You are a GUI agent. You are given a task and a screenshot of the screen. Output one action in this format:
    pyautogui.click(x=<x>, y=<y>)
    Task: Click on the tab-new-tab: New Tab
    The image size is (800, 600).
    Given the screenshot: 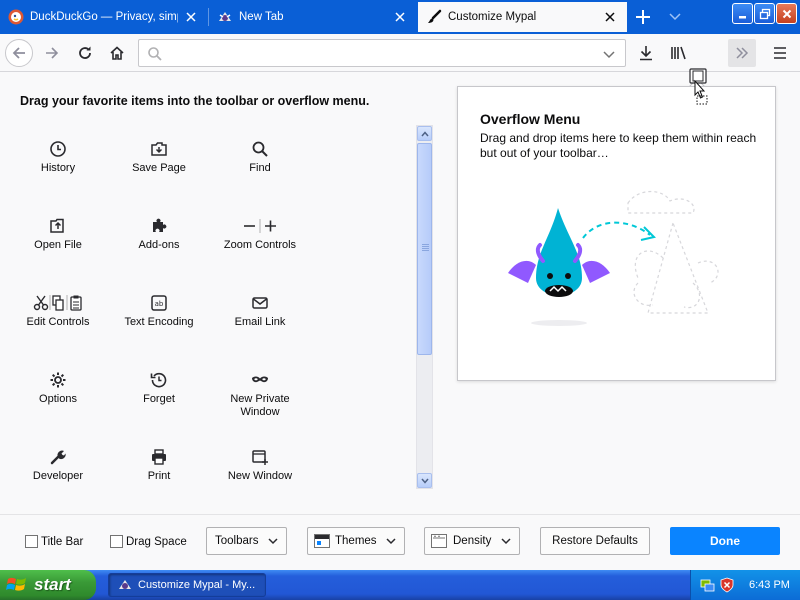 What is the action you would take?
    pyautogui.click(x=313, y=17)
    